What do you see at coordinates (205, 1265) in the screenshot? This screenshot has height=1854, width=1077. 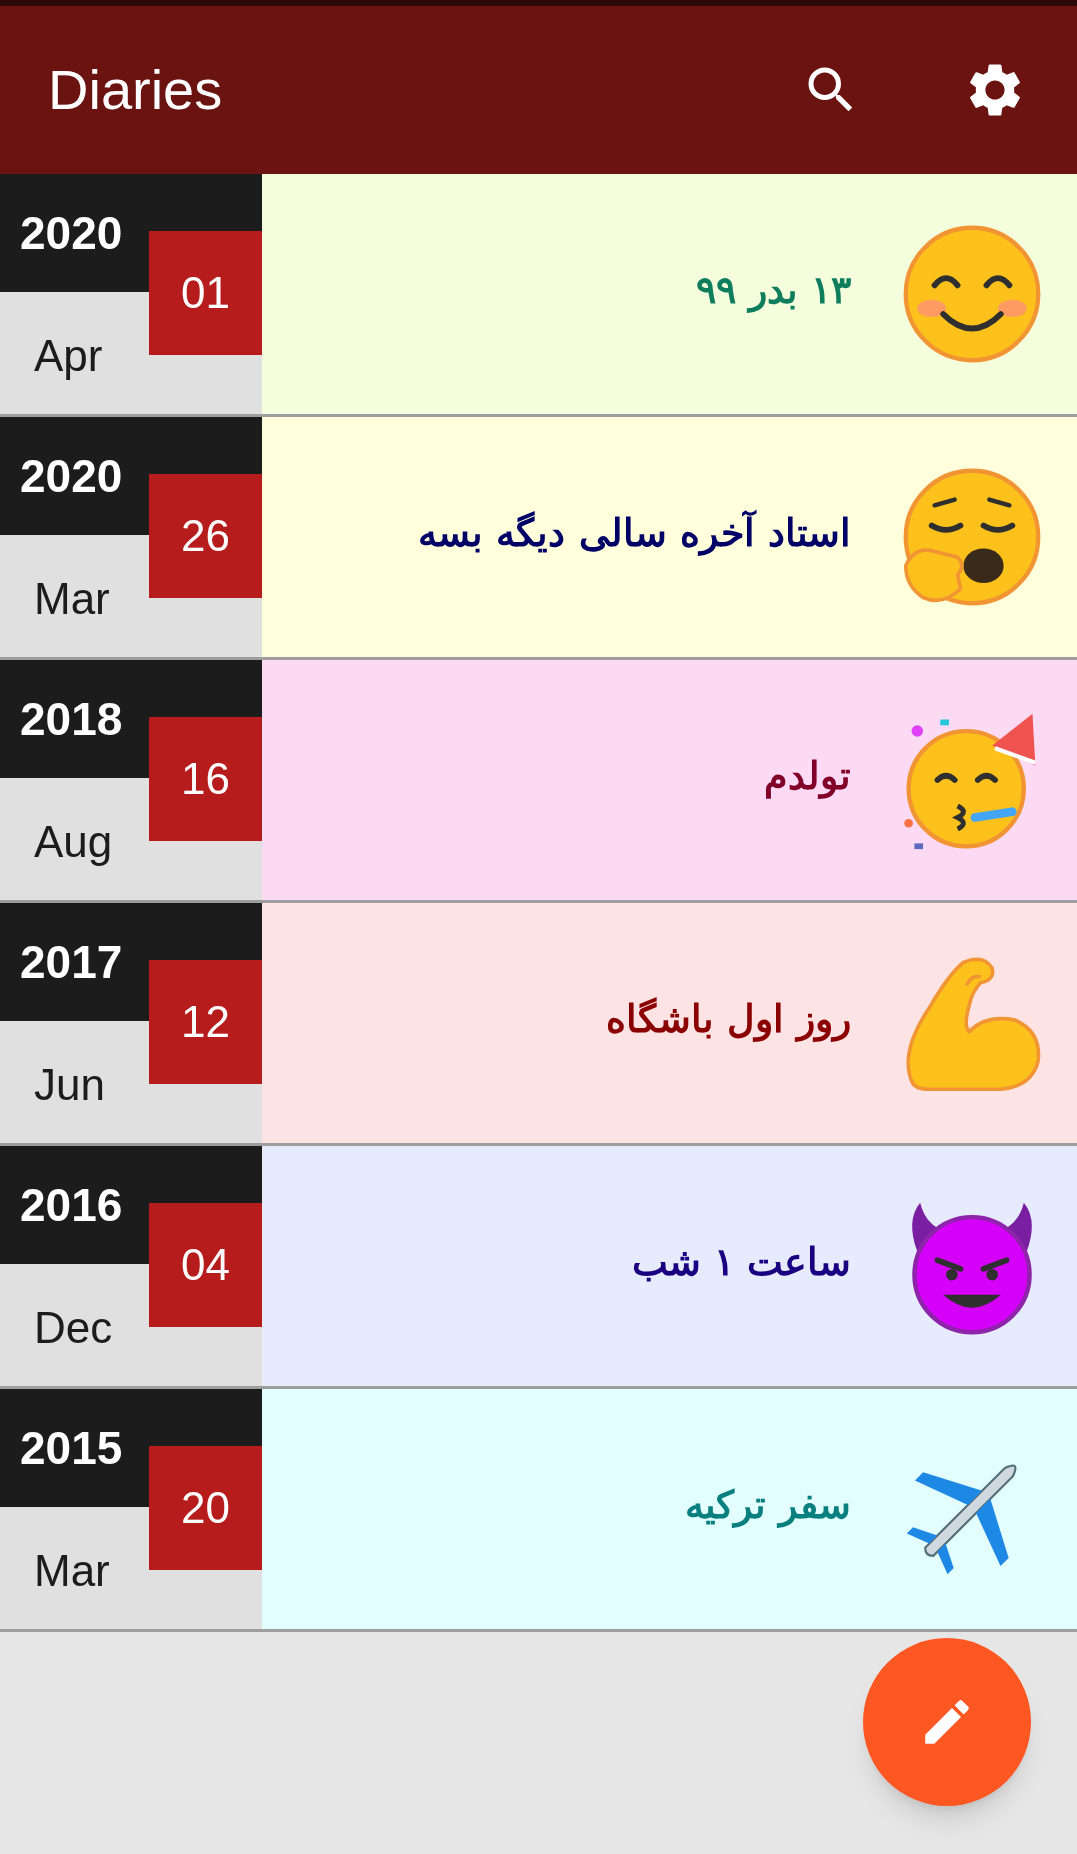 I see `day-badge: 04` at bounding box center [205, 1265].